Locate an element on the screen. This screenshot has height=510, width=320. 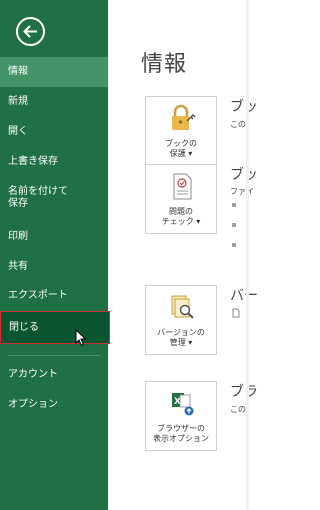
check-section-desc: ファイ is located at coordinates (242, 191).